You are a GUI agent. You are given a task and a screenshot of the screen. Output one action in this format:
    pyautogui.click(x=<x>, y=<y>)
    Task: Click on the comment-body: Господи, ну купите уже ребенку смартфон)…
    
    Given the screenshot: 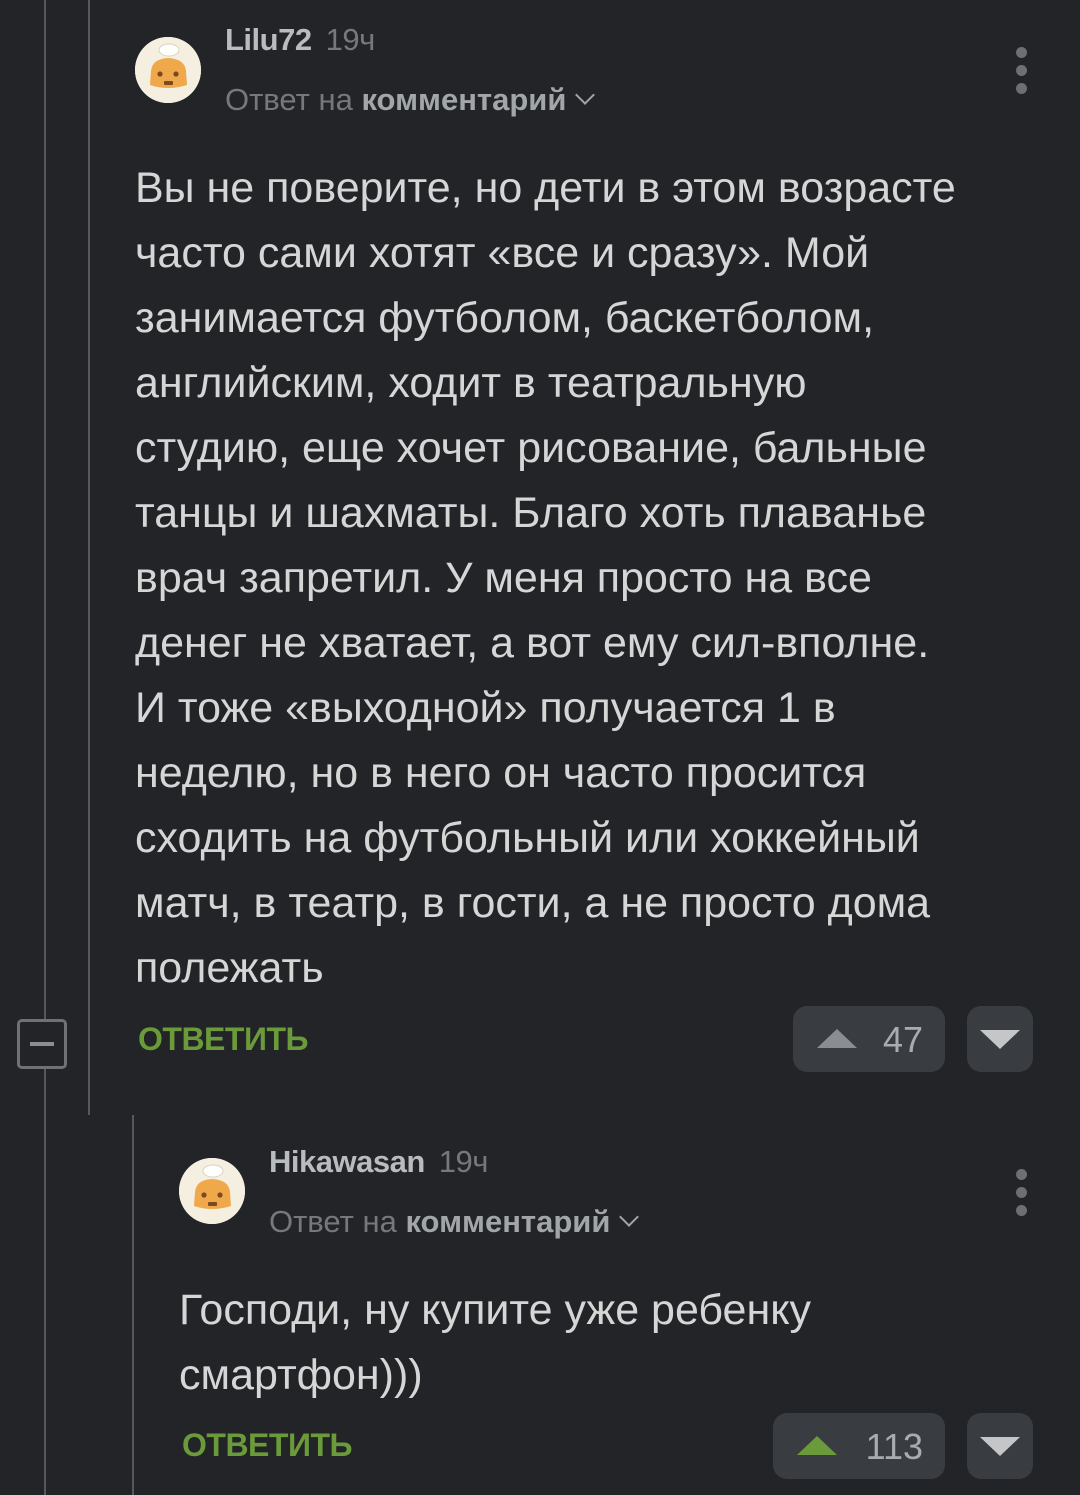 What is the action you would take?
    pyautogui.click(x=495, y=1342)
    